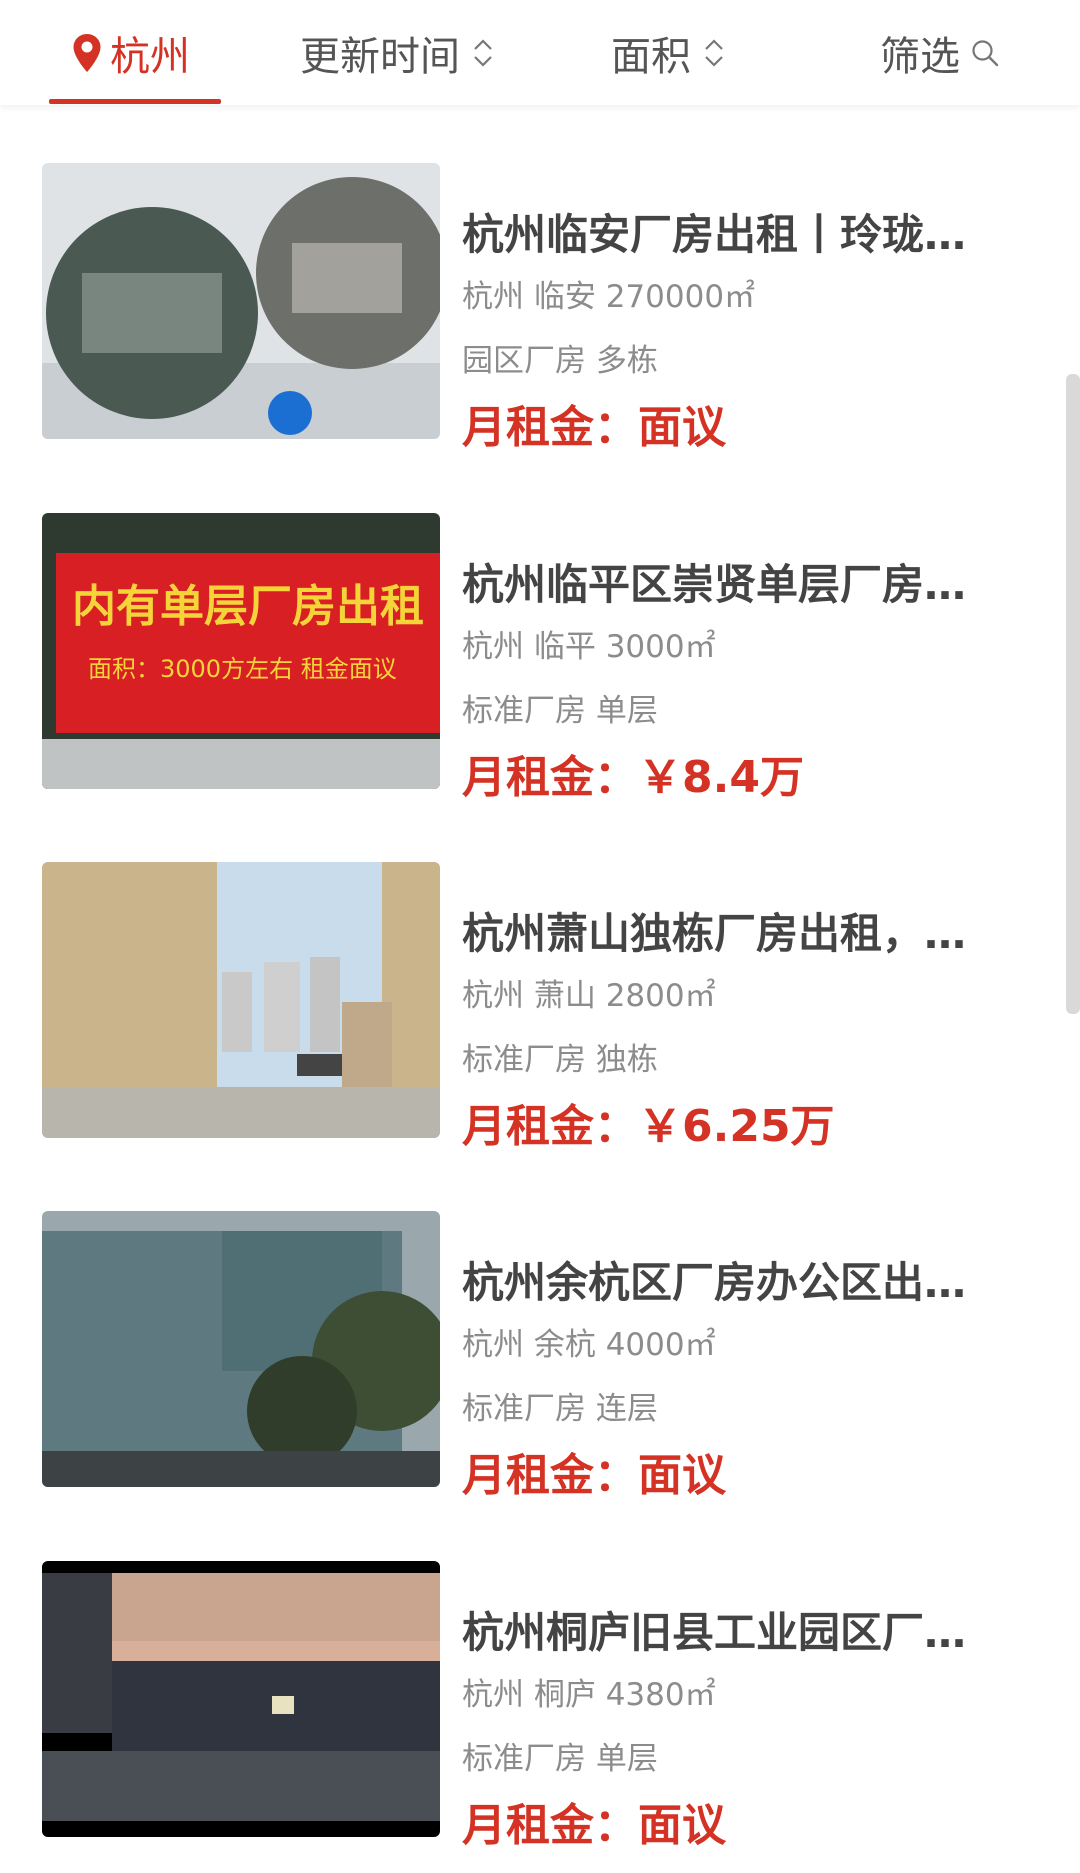 The image size is (1080, 1873). Describe the element at coordinates (736, 1126) in the screenshot. I see `price-value: ￥6.25万` at that location.